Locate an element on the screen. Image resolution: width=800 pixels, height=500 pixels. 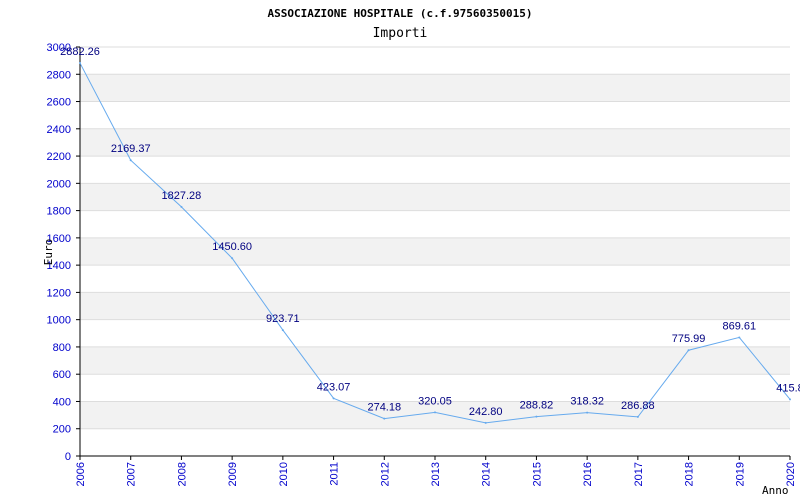
data-label: 923.71 is located at coordinates (283, 319).